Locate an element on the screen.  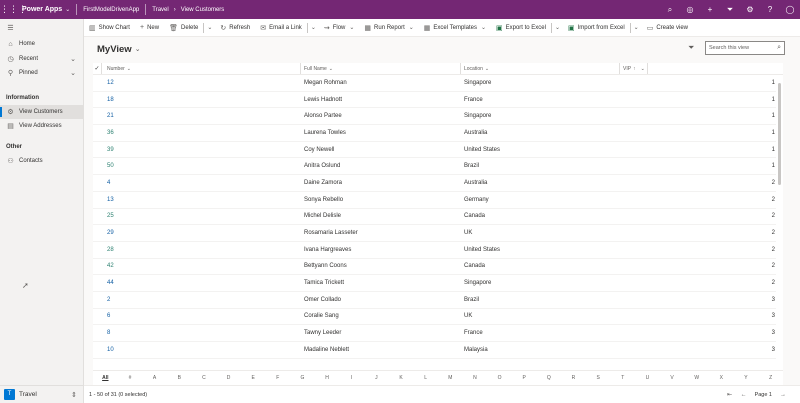
table-row: 39 Coy Newell United States 1 is located at coordinates (438, 150).